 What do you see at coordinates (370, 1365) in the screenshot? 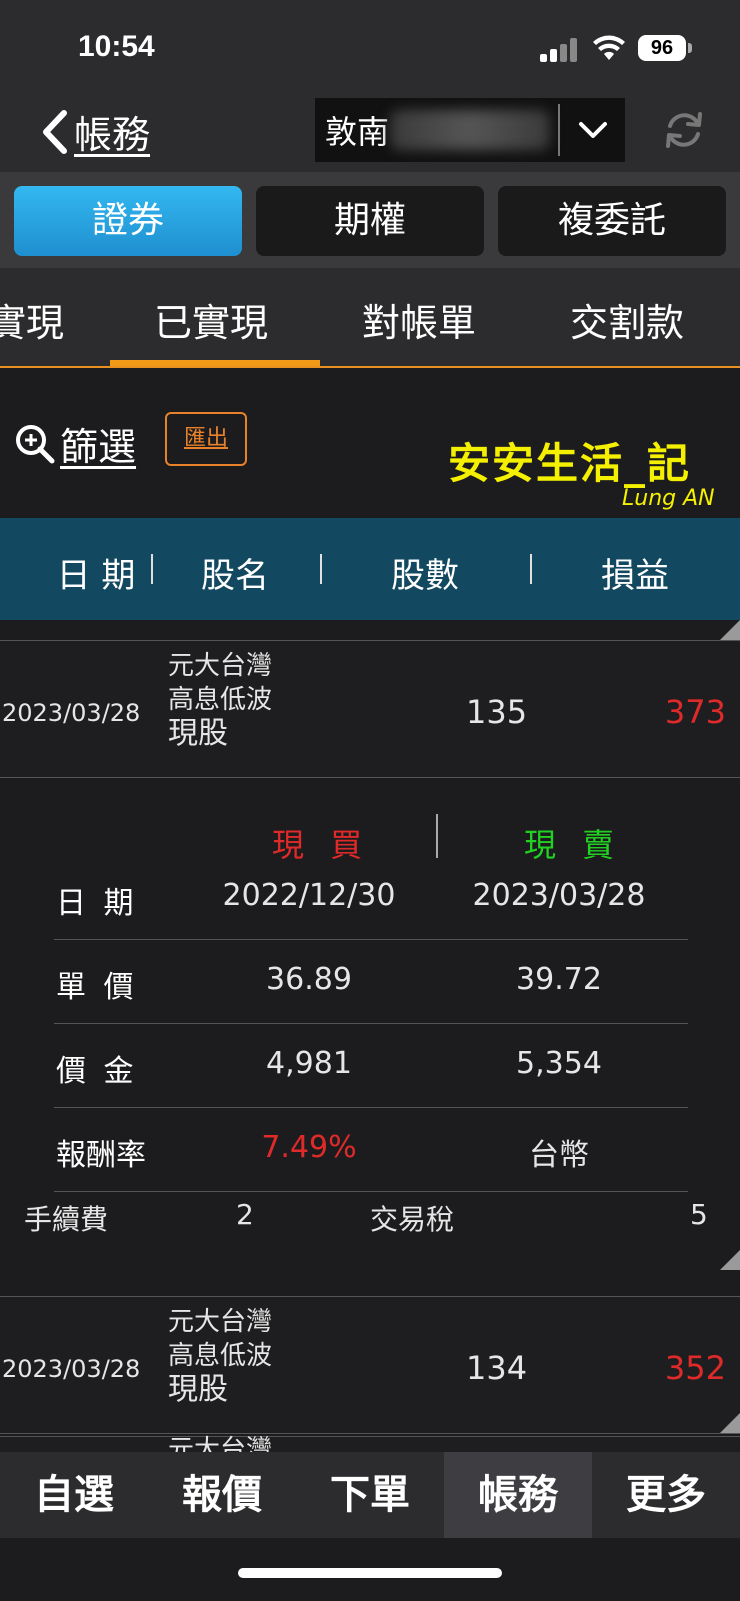
I see `table-row: 2023/03/28 元大台灣 高息低波 現股 134 352` at bounding box center [370, 1365].